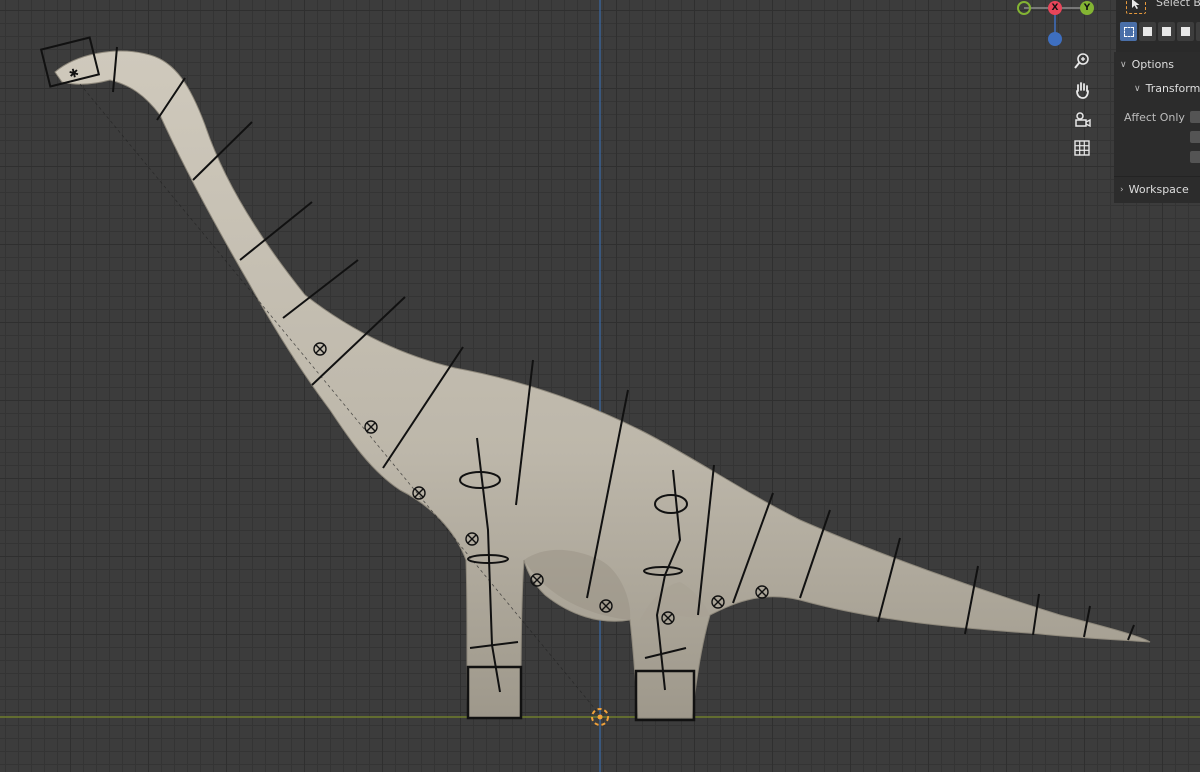 The width and height of the screenshot is (1200, 772). I want to click on selection-mode-row, so click(1160, 31).